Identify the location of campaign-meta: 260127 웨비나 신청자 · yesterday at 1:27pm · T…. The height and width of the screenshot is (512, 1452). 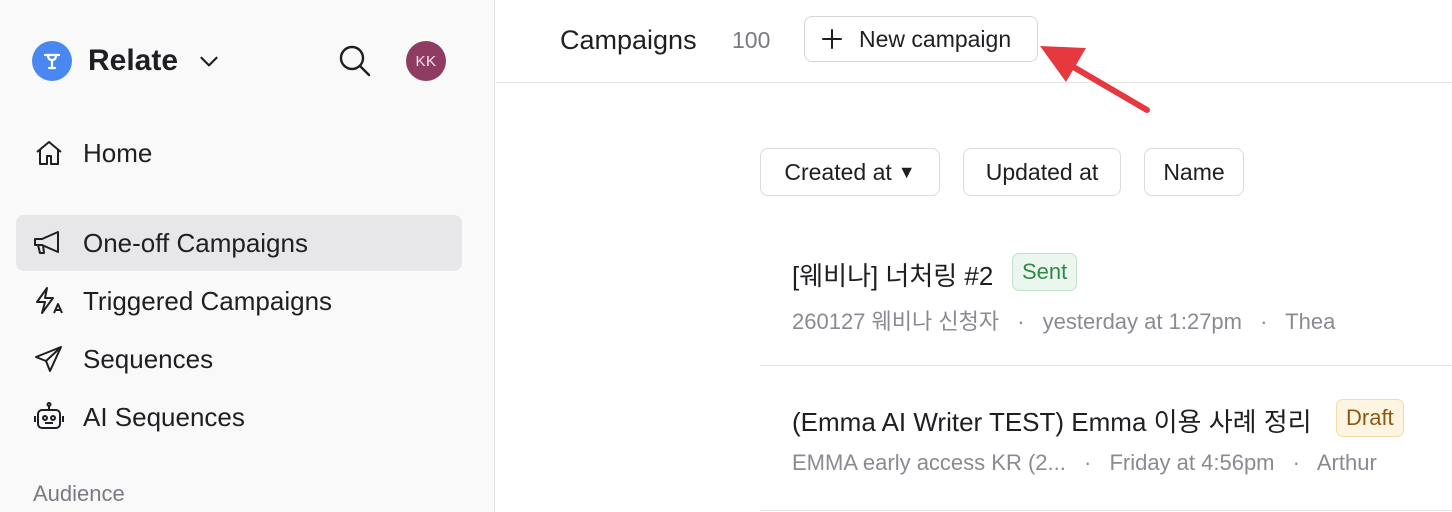
(1063, 320).